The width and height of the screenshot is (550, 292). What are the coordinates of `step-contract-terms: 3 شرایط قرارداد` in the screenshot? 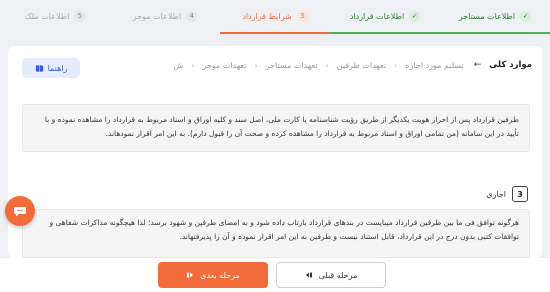 It's located at (275, 17).